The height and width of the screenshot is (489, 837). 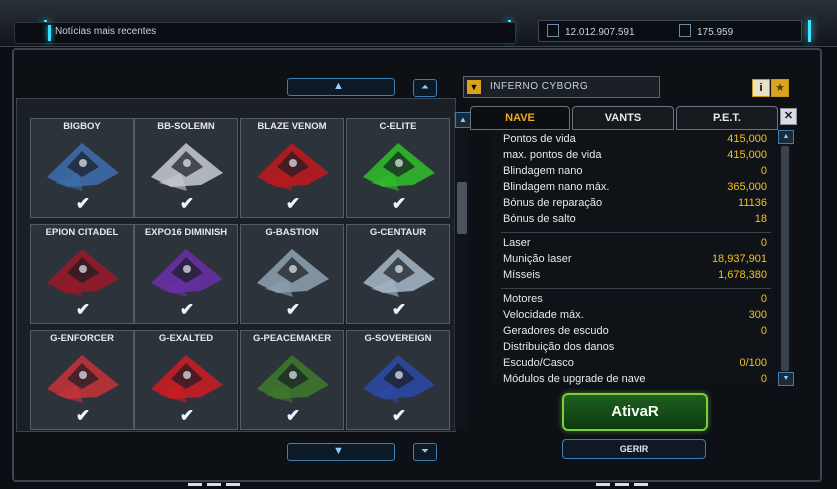 I want to click on ship-tile: G-PEACEMAKER ✔, so click(x=292, y=380).